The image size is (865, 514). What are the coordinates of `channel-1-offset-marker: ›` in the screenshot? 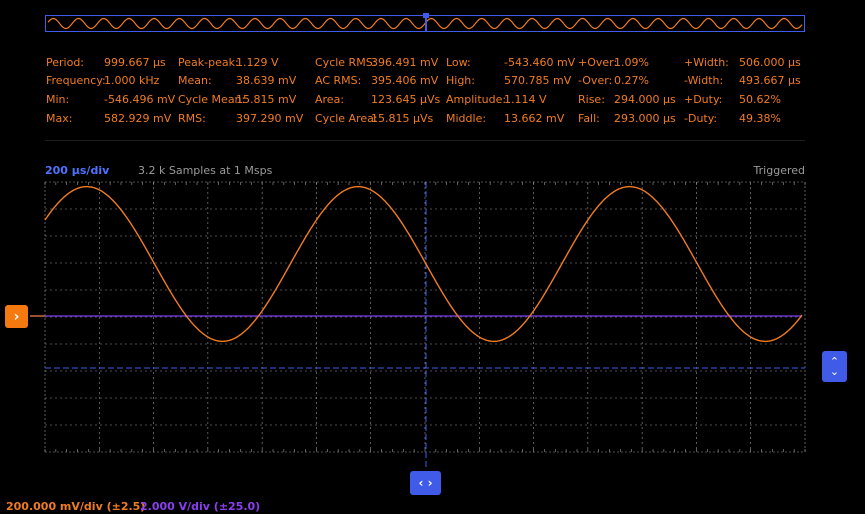 It's located at (16, 316).